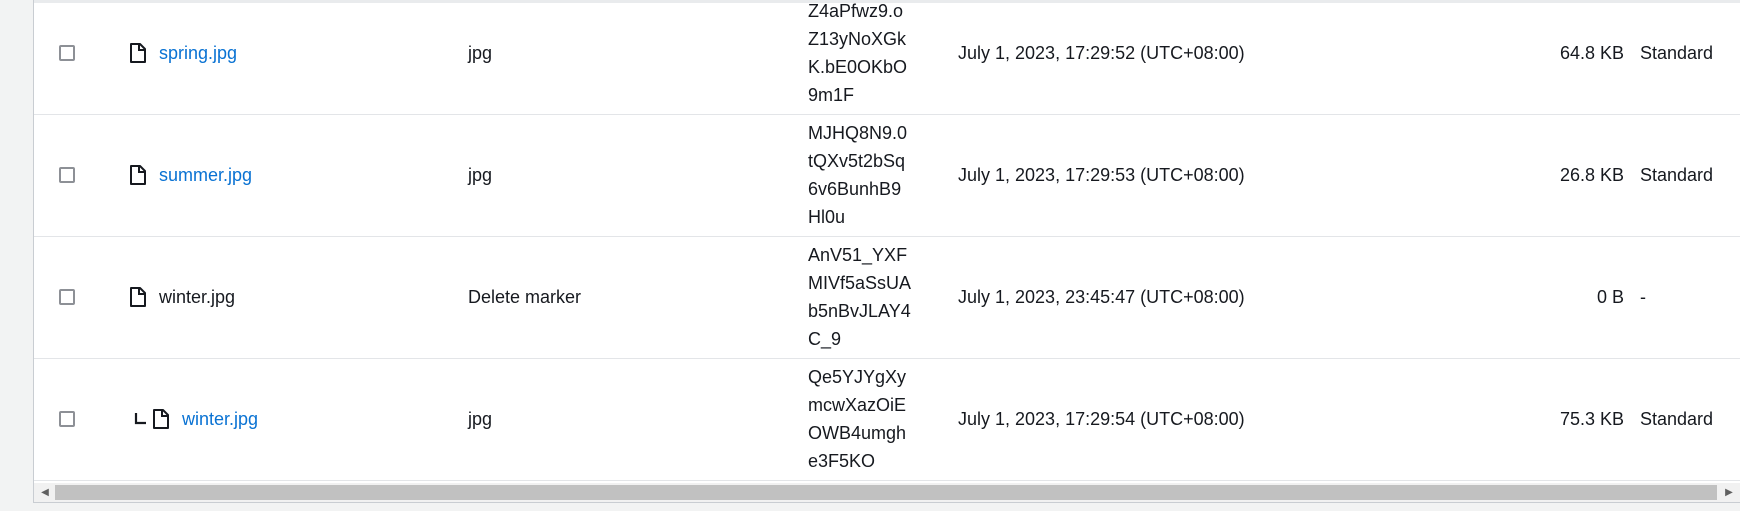  I want to click on size-cell: 0 B, so click(1610, 296).